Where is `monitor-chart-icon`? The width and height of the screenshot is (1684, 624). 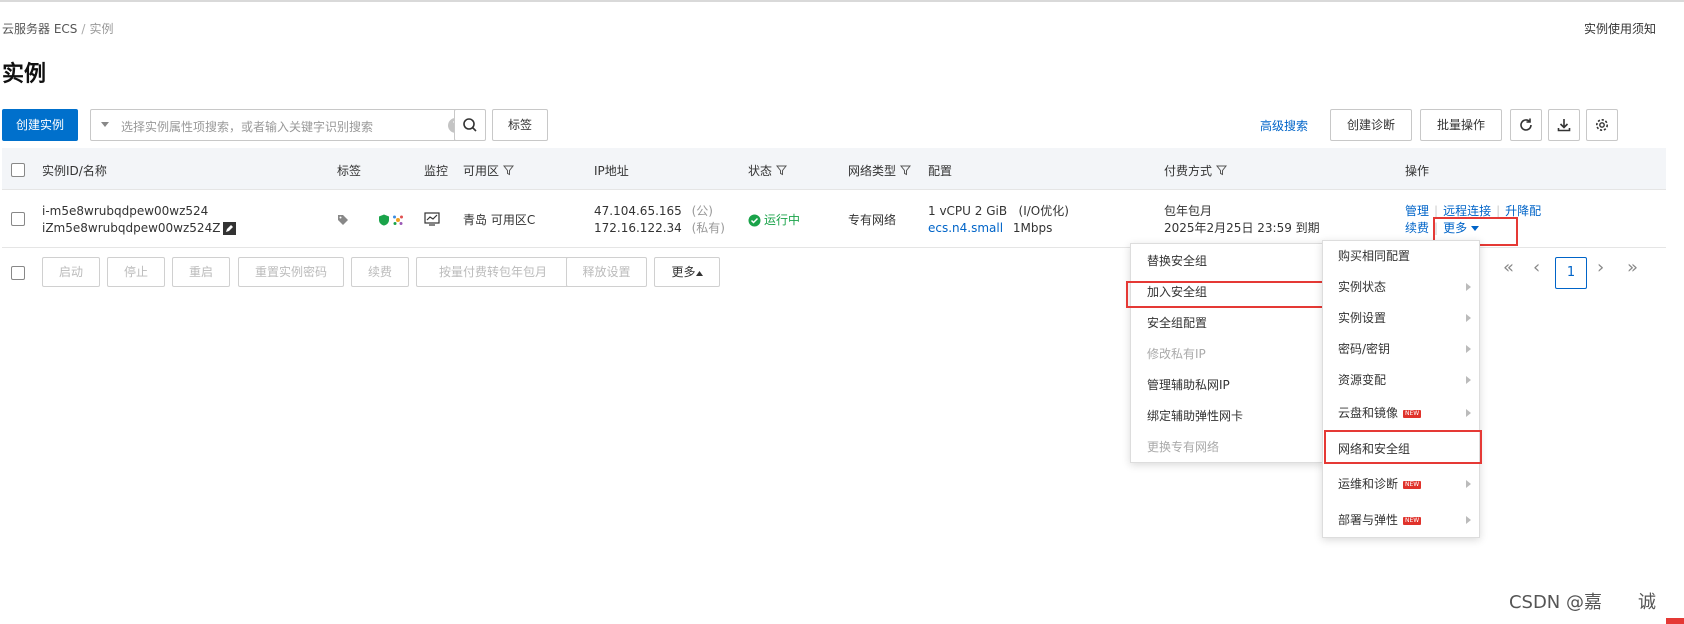
monitor-chart-icon is located at coordinates (432, 219).